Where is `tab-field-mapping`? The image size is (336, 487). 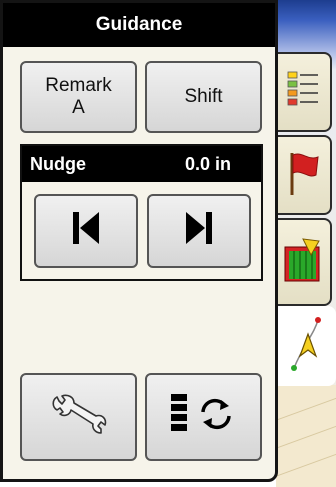 tab-field-mapping is located at coordinates (304, 262).